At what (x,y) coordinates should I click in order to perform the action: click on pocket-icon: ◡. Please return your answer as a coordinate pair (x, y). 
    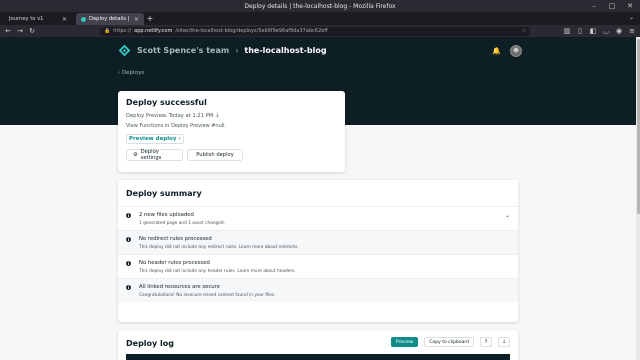
    Looking at the image, I should click on (606, 31).